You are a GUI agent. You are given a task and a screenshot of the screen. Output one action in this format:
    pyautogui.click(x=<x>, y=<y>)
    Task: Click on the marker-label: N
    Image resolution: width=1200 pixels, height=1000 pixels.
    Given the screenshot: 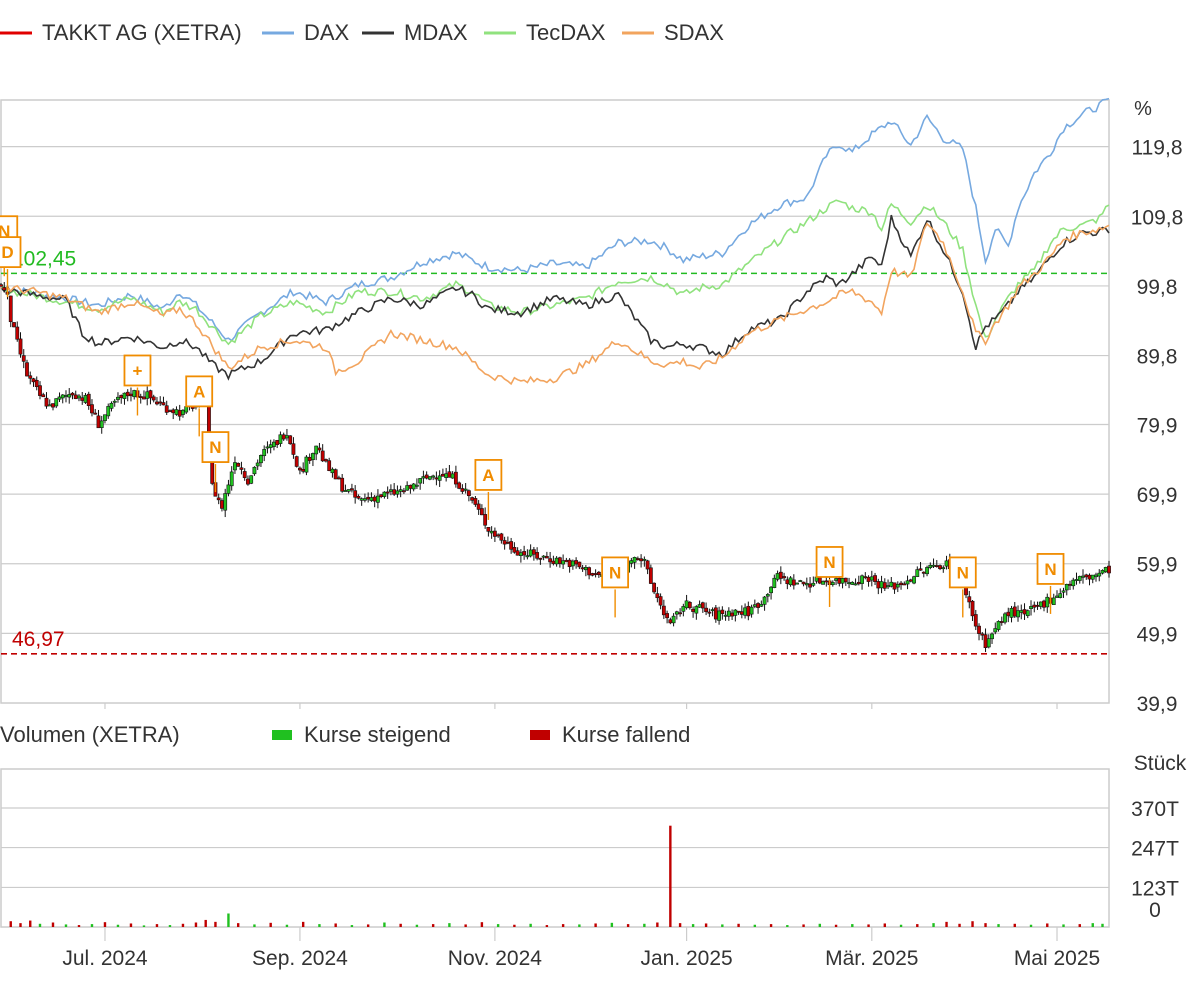 What is the action you would take?
    pyautogui.click(x=963, y=572)
    